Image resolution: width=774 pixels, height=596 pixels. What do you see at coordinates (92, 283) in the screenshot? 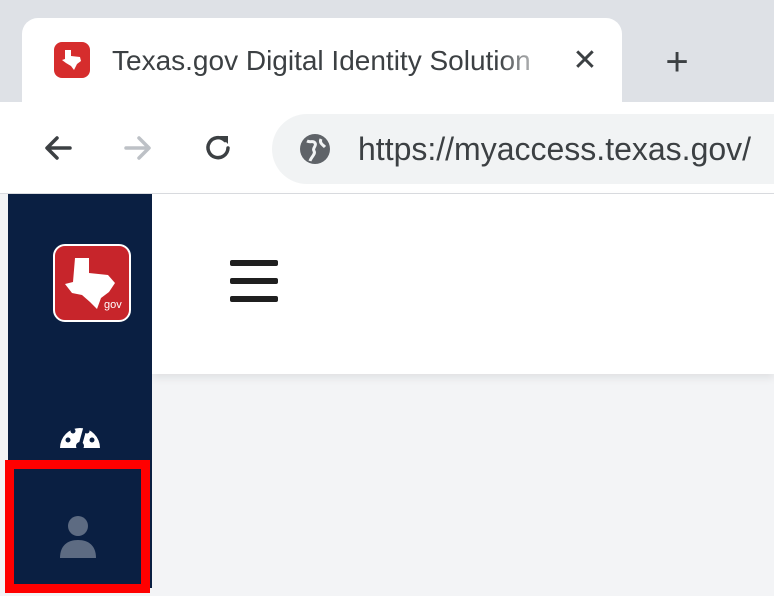
I see `texas-gov-logo: gov` at bounding box center [92, 283].